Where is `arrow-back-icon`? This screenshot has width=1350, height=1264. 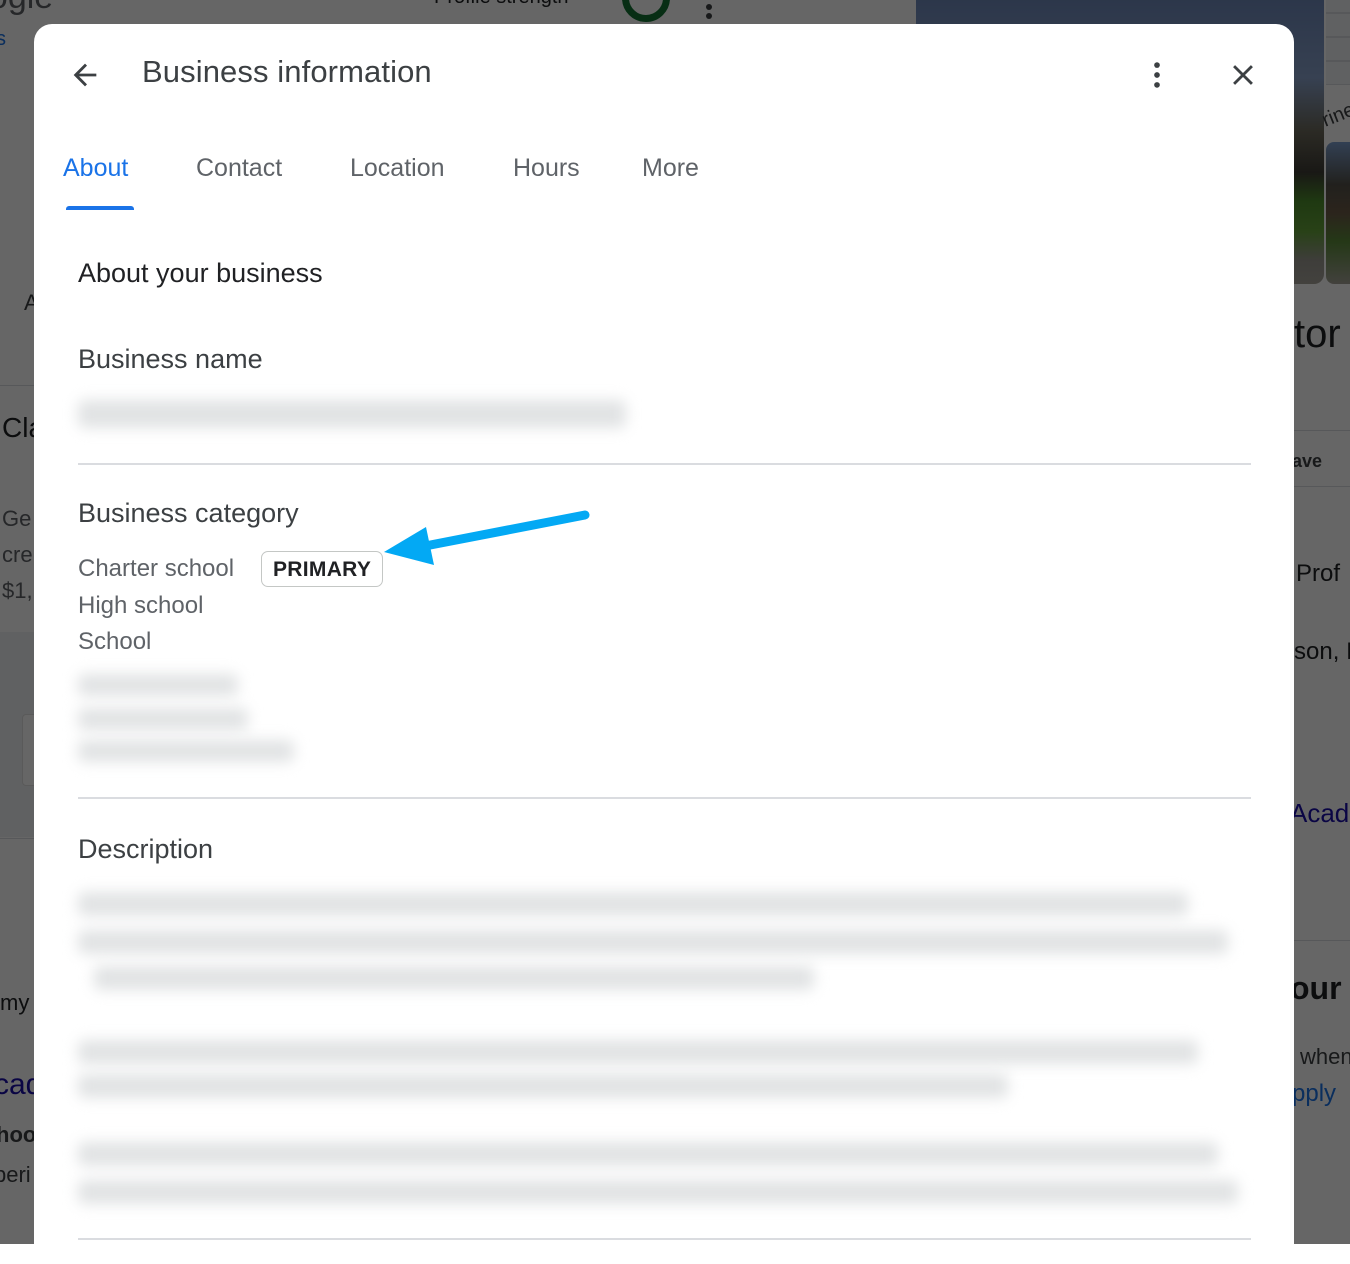 arrow-back-icon is located at coordinates (85, 75).